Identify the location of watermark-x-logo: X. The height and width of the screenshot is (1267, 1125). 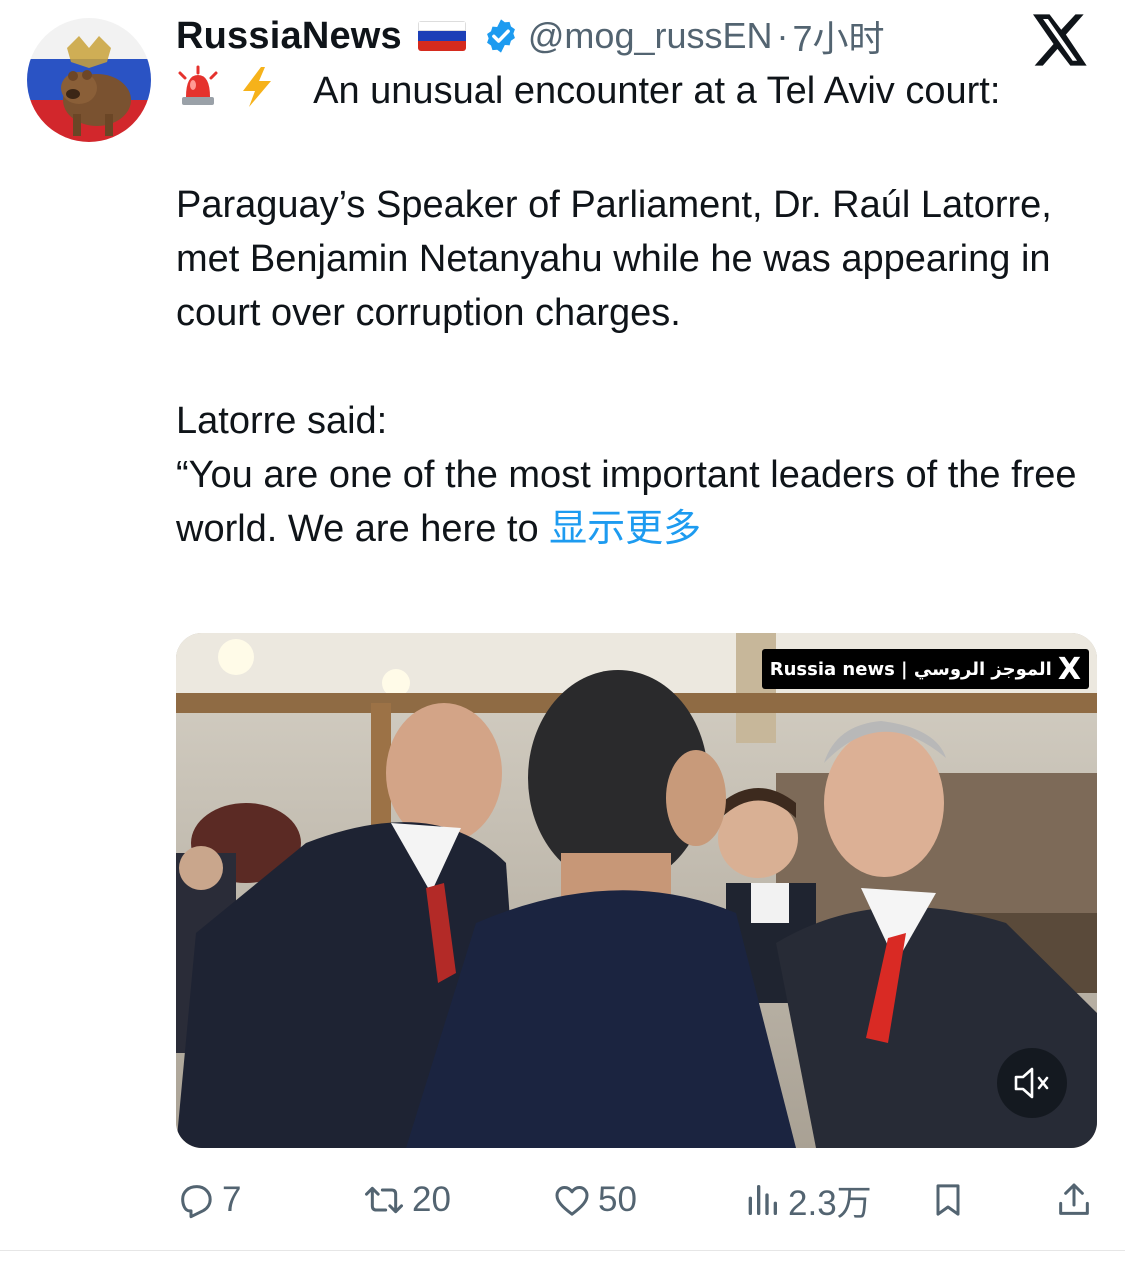
(1069, 669).